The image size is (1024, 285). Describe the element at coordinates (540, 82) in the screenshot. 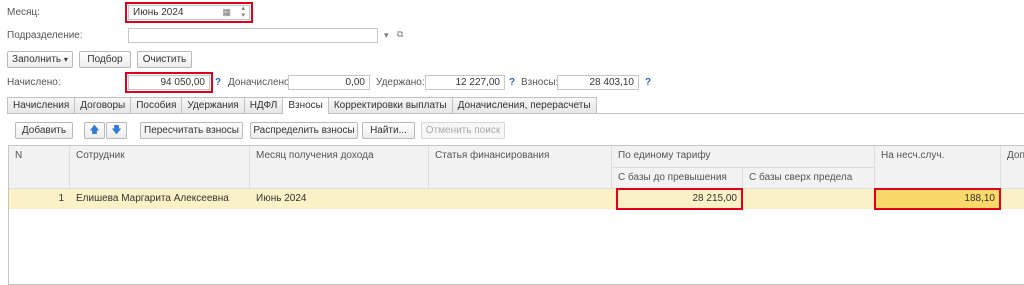

I see `contributions-label: Взносы:` at that location.